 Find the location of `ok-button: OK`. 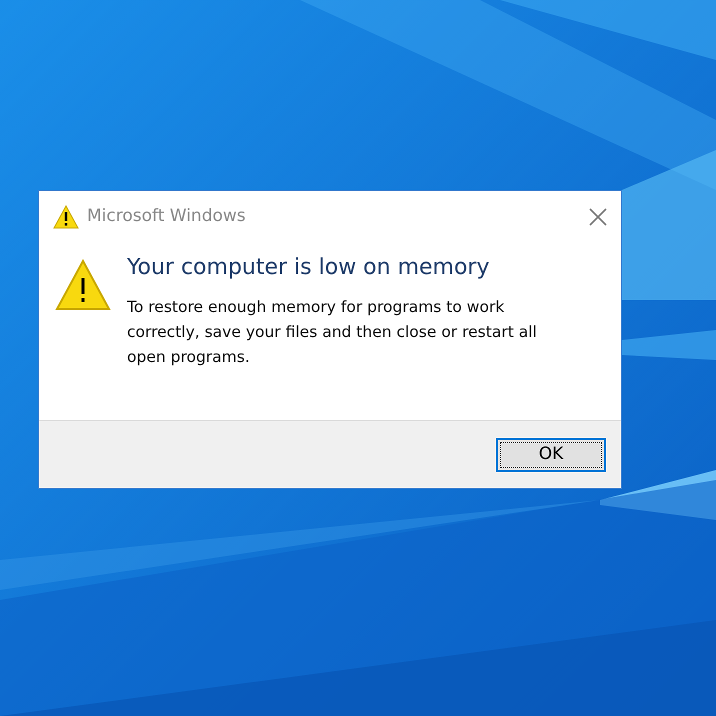

ok-button: OK is located at coordinates (551, 455).